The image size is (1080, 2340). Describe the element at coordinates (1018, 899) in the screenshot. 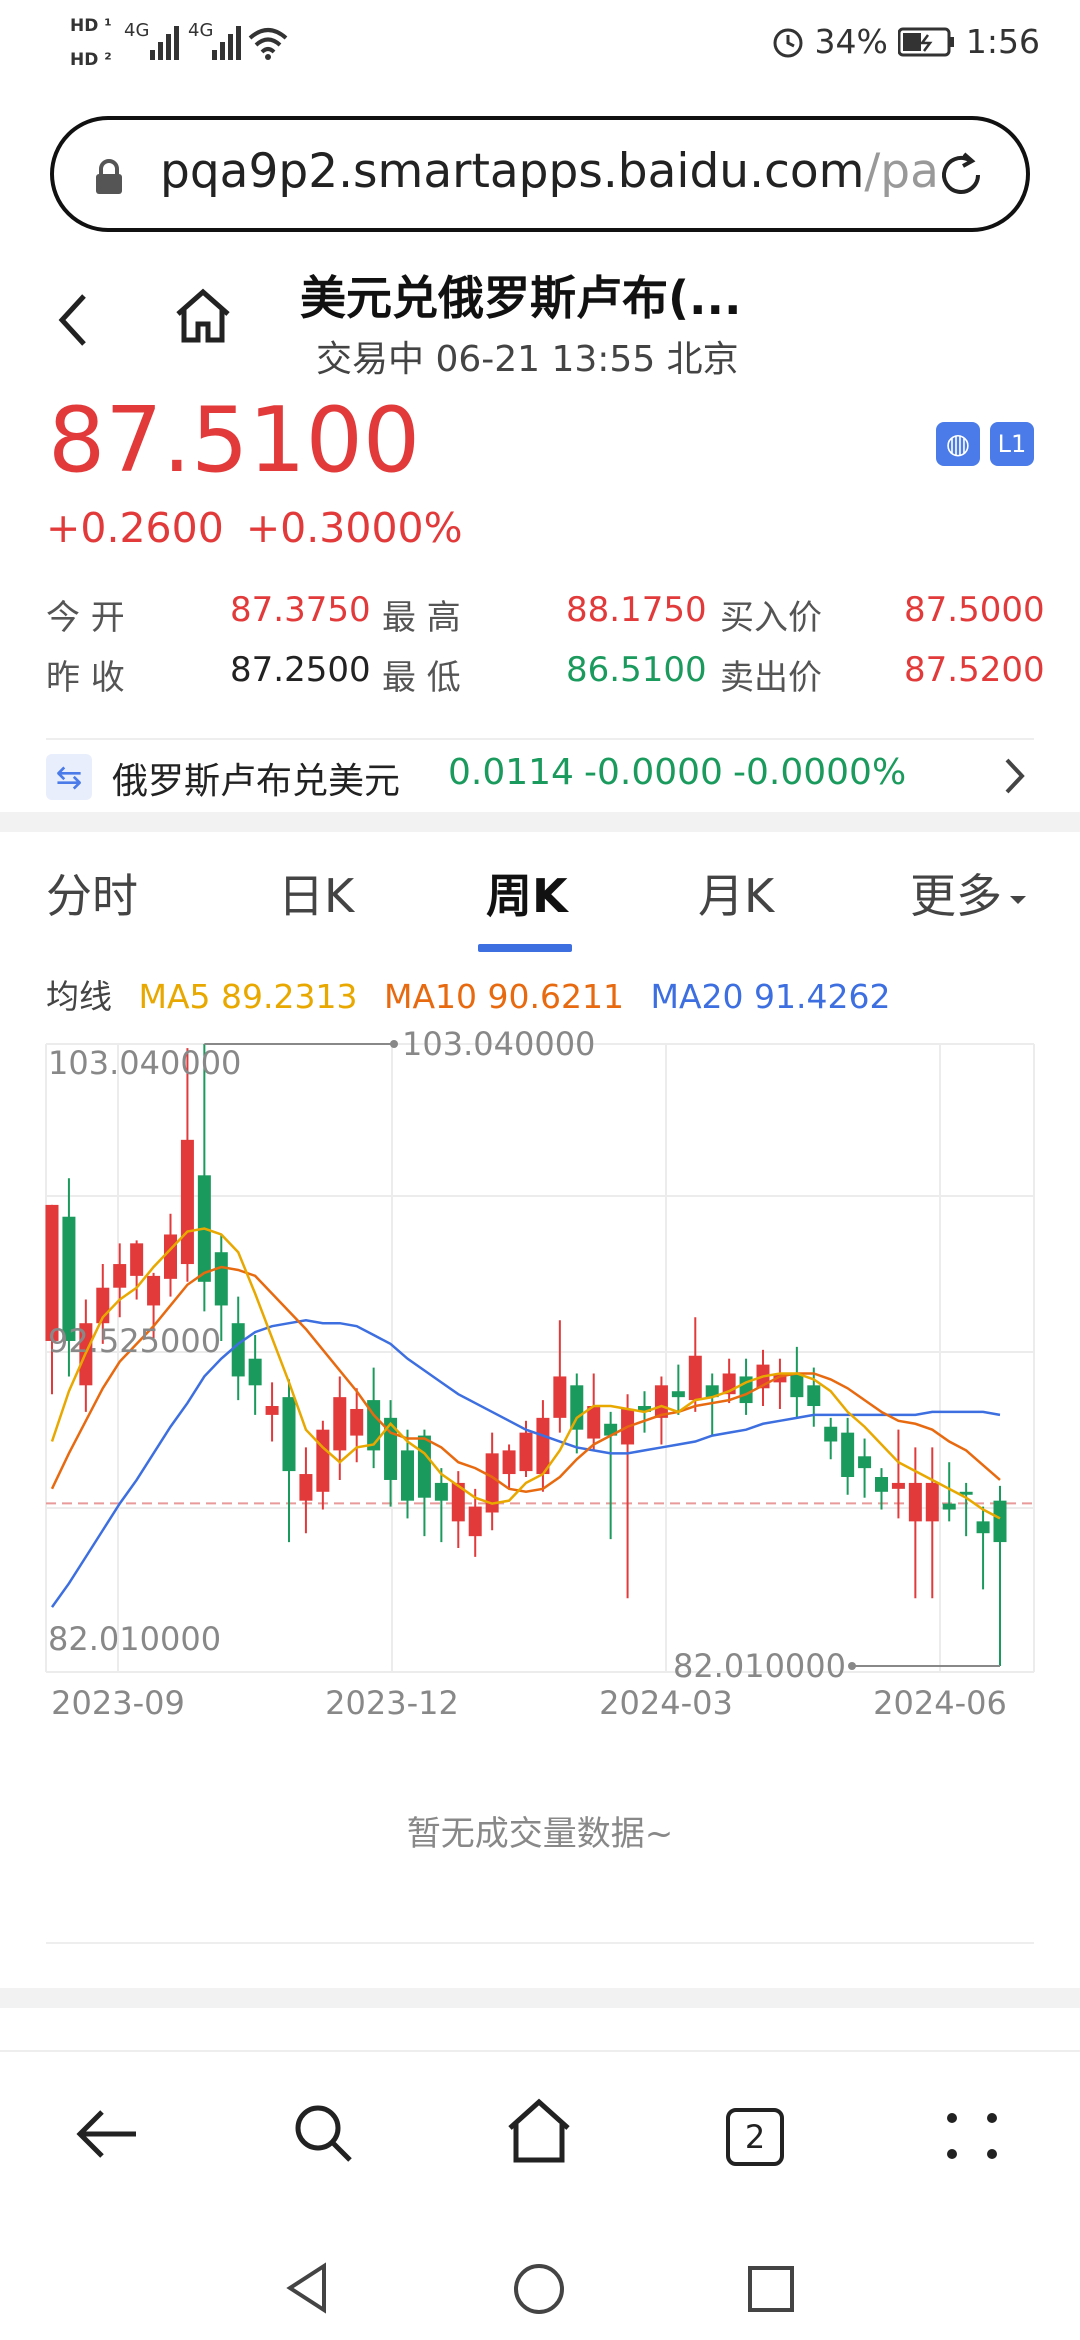

I see `caret-down-icon` at that location.